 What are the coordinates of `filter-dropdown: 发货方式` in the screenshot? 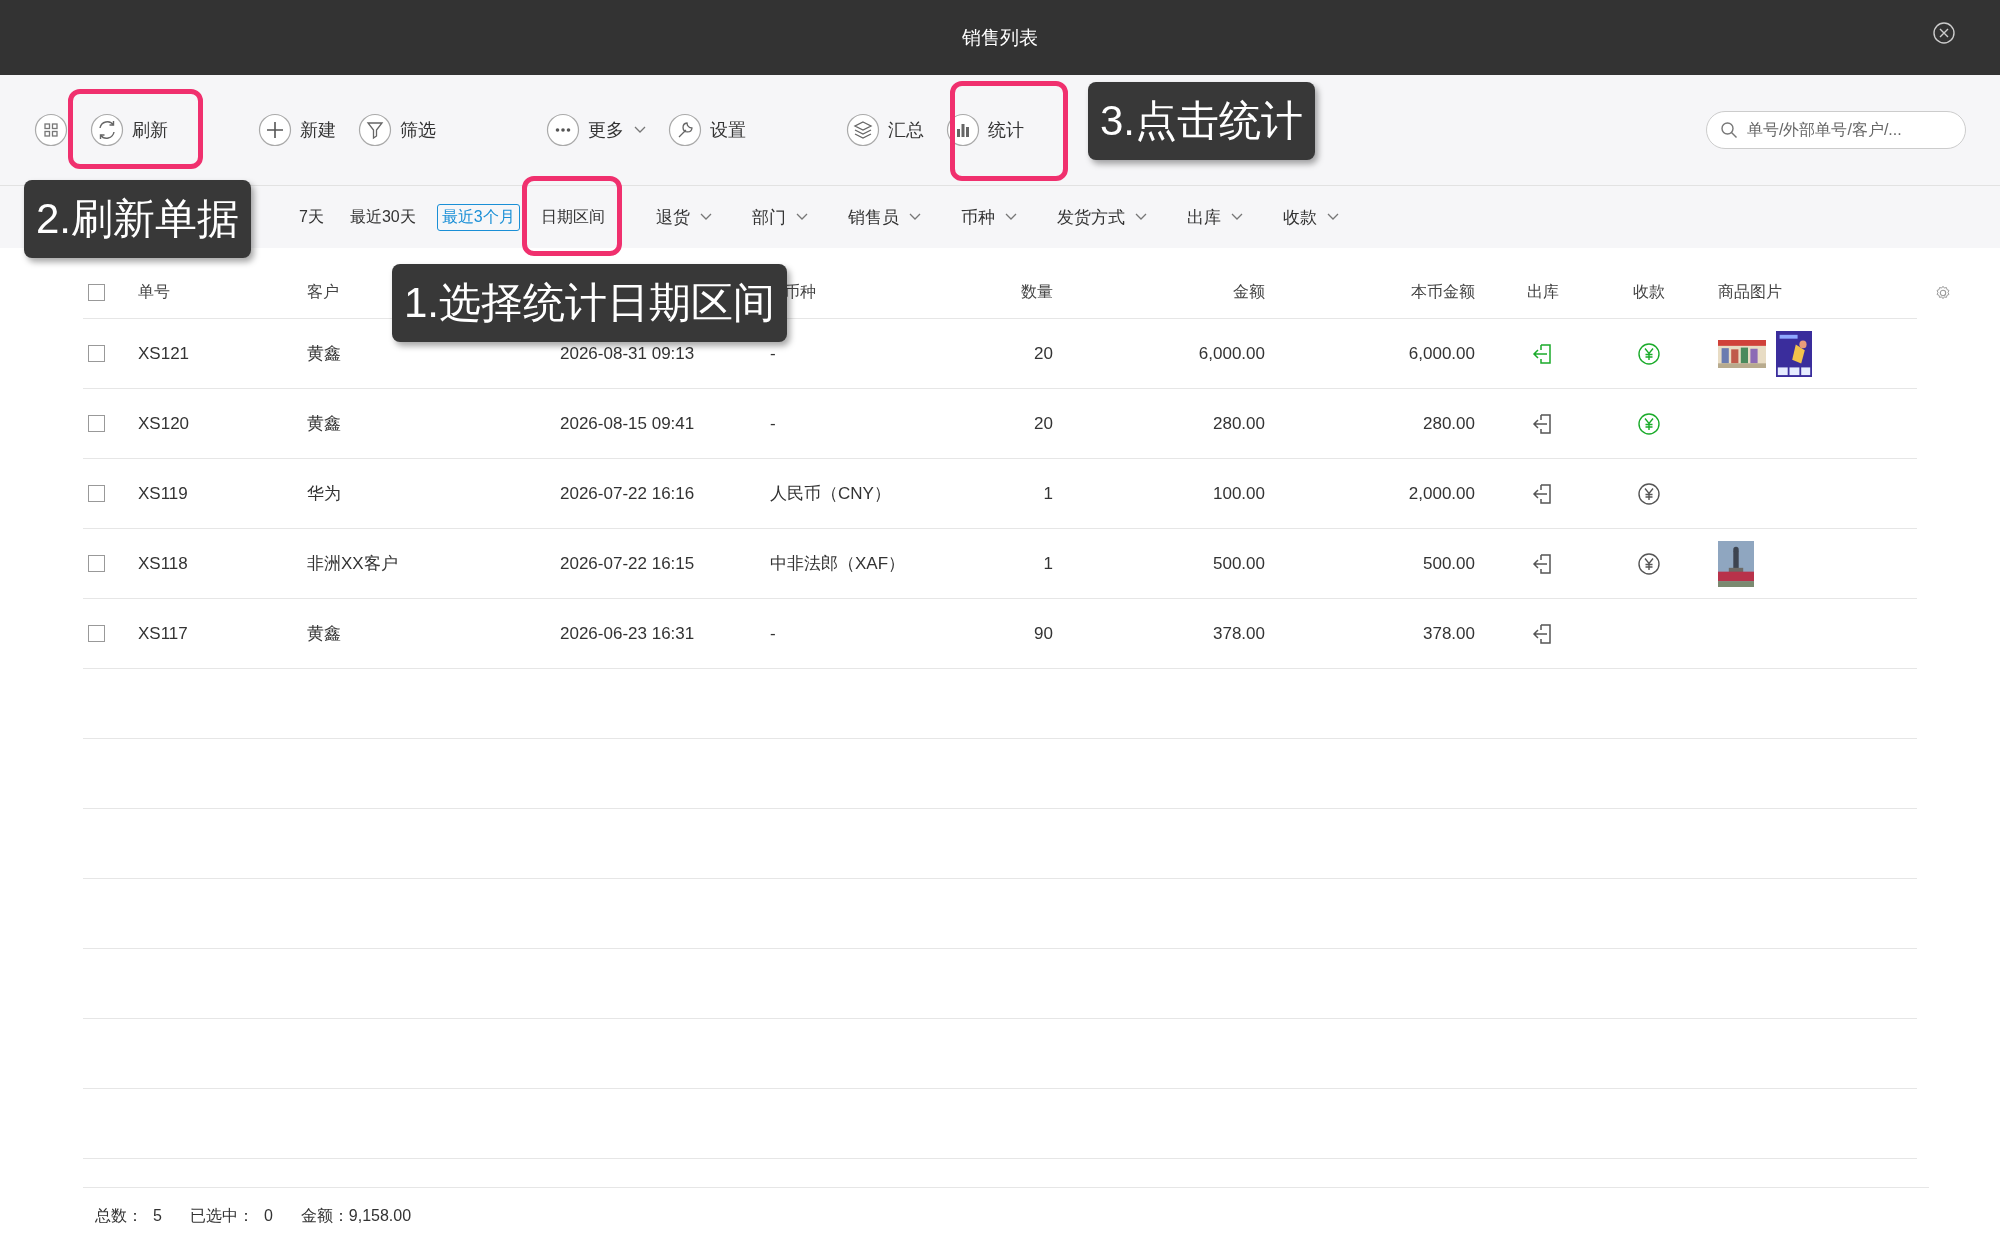 It's located at (1101, 217).